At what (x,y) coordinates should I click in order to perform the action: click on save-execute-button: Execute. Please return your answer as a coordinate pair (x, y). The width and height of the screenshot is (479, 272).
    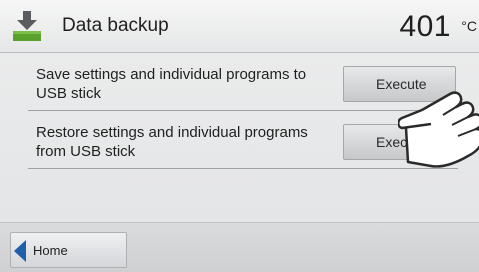
    Looking at the image, I should click on (399, 84).